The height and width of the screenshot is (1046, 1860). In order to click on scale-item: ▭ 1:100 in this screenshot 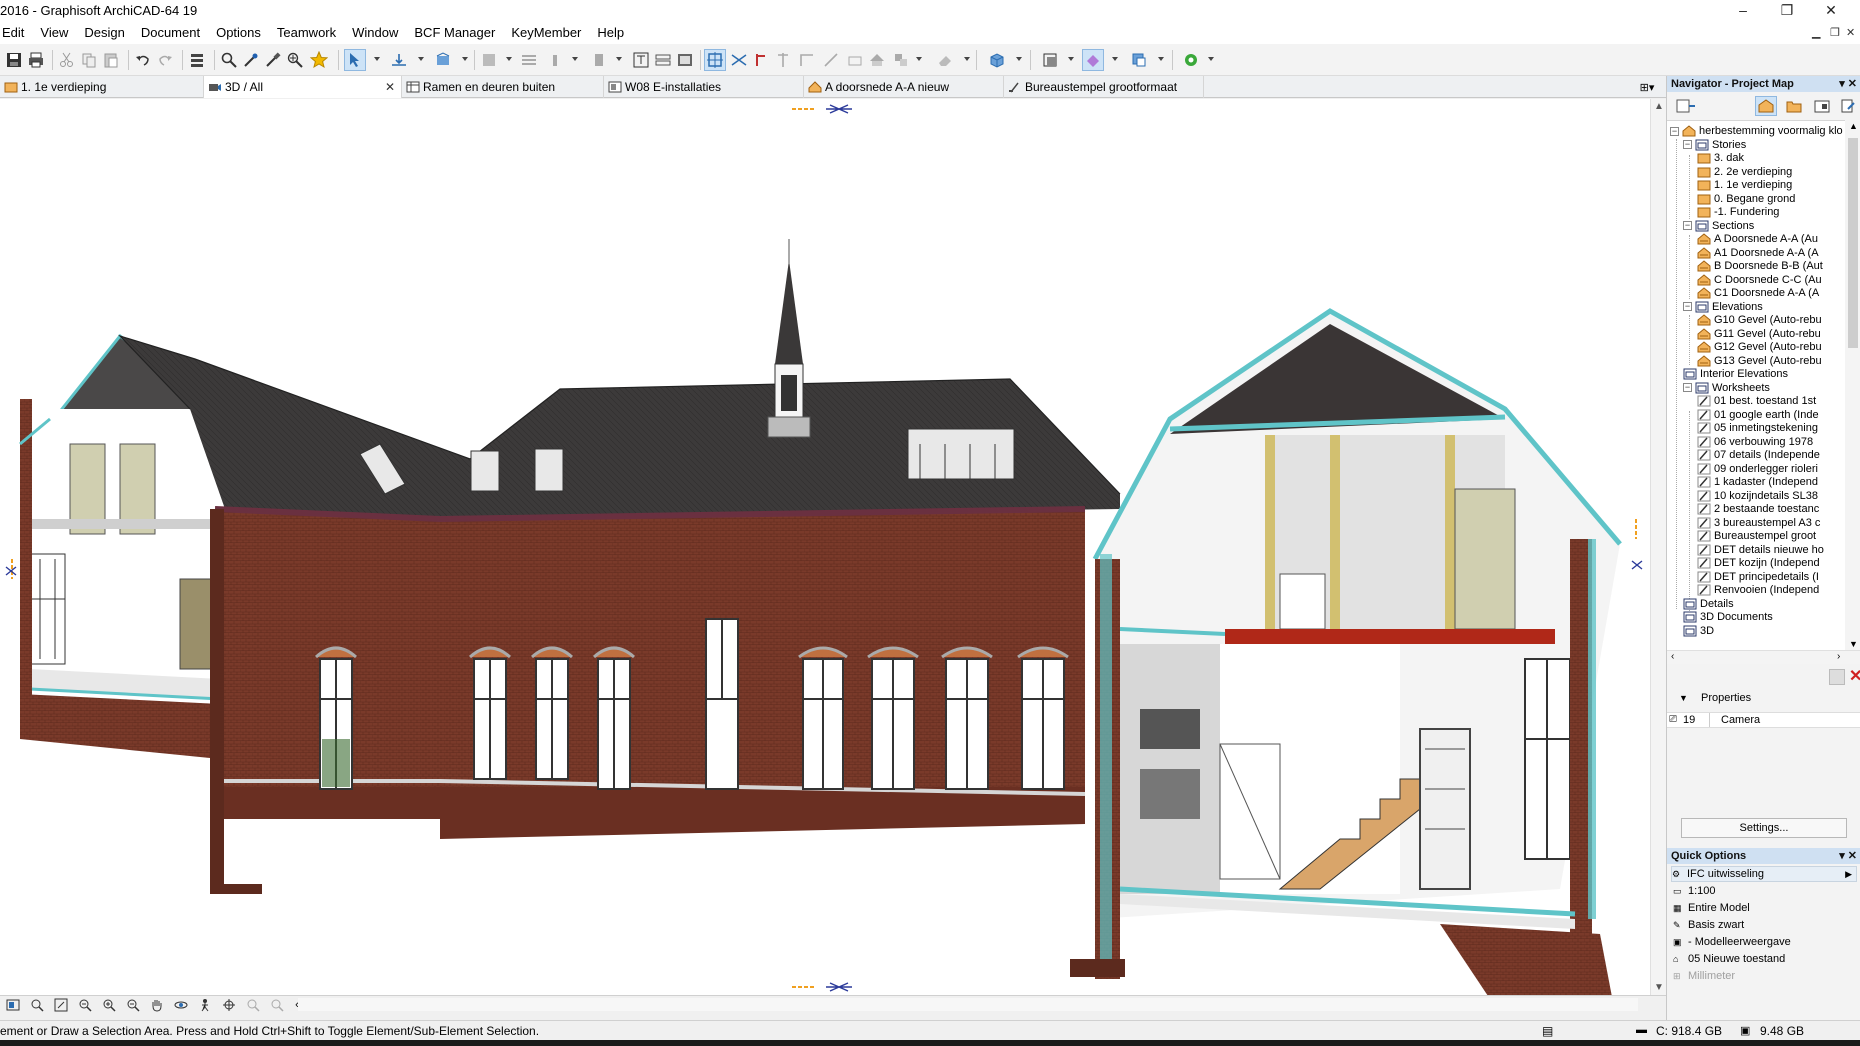, I will do `click(1694, 891)`.